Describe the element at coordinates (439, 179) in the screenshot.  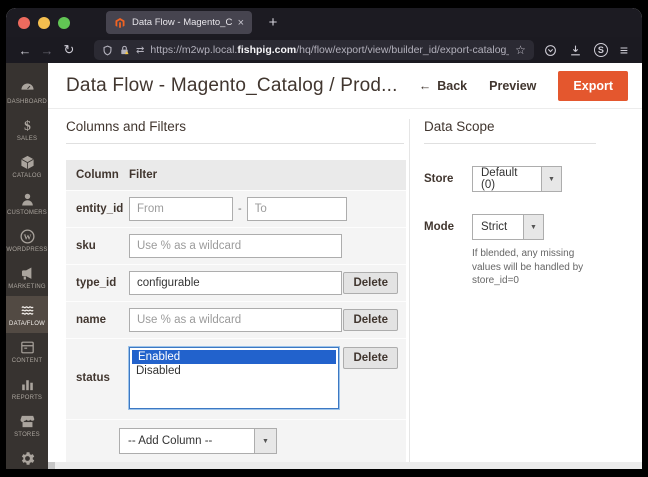
I see `store-label: Store` at that location.